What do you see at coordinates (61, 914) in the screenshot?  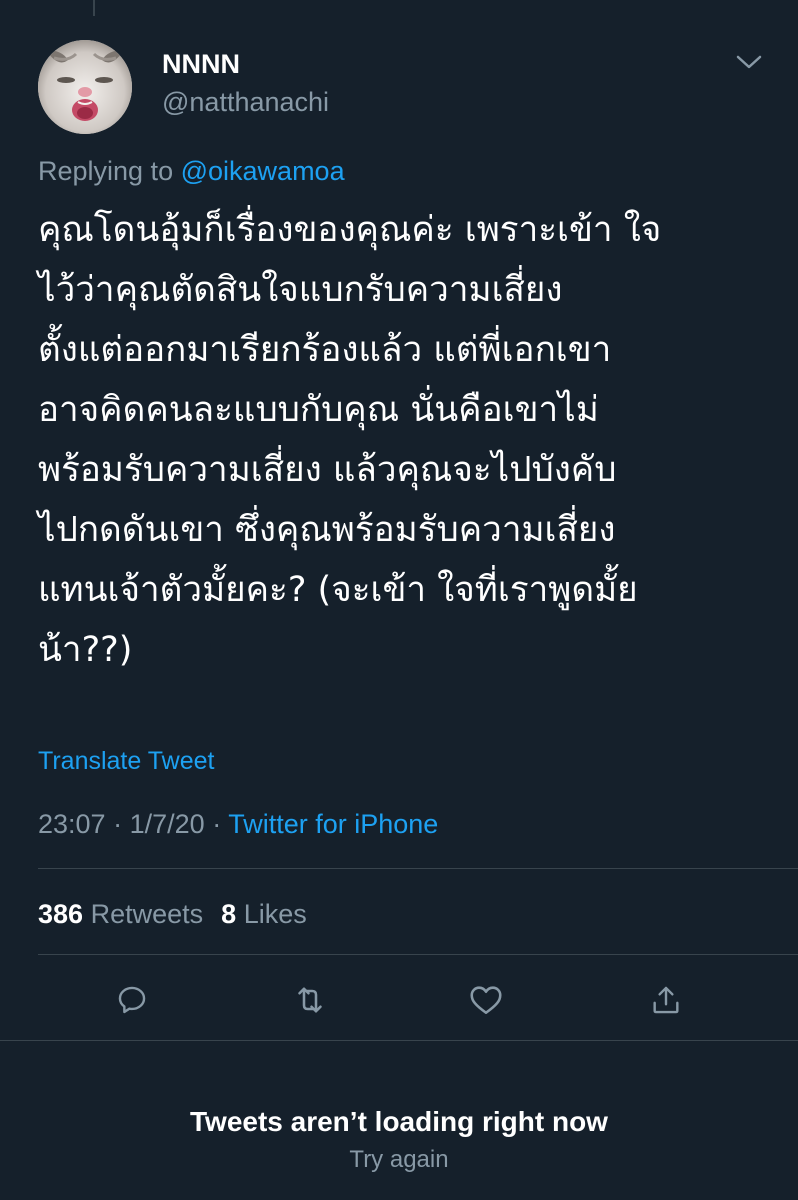 I see `retweets-count: 386` at bounding box center [61, 914].